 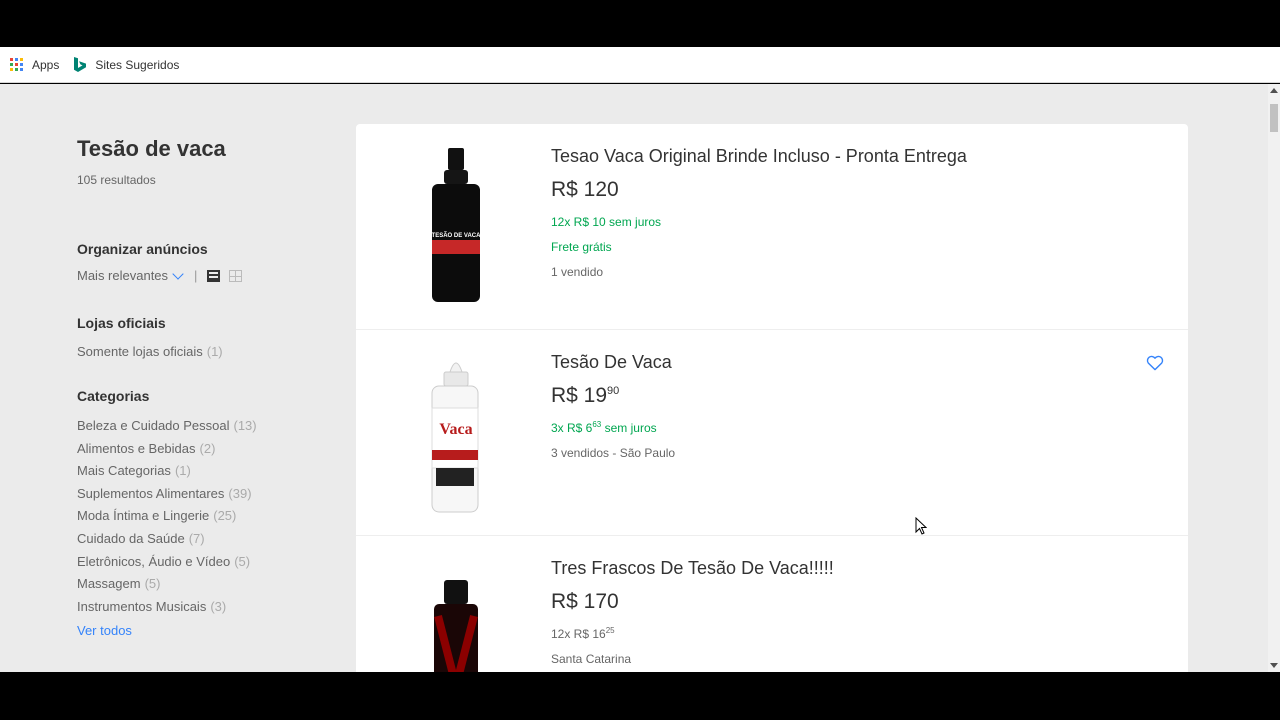 I want to click on category-filter: Moda Íntima e Lingerie (25), so click(x=156, y=515).